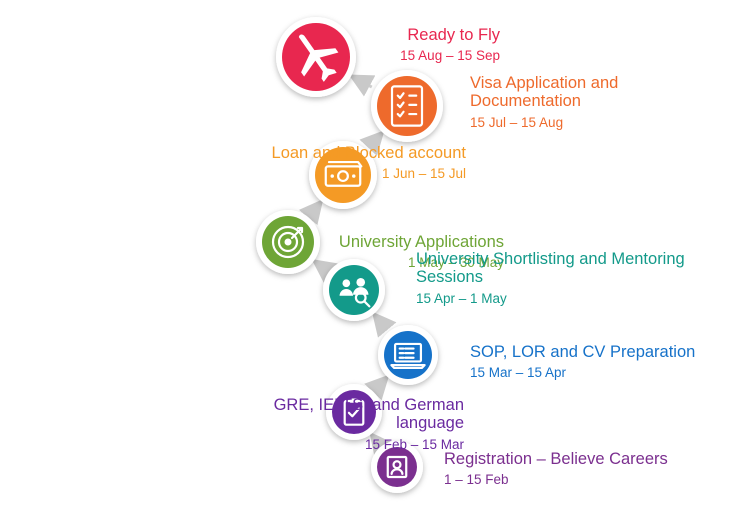 The height and width of the screenshot is (515, 748). What do you see at coordinates (414, 444) in the screenshot?
I see `step-date: 15 Feb – 15 Mar` at bounding box center [414, 444].